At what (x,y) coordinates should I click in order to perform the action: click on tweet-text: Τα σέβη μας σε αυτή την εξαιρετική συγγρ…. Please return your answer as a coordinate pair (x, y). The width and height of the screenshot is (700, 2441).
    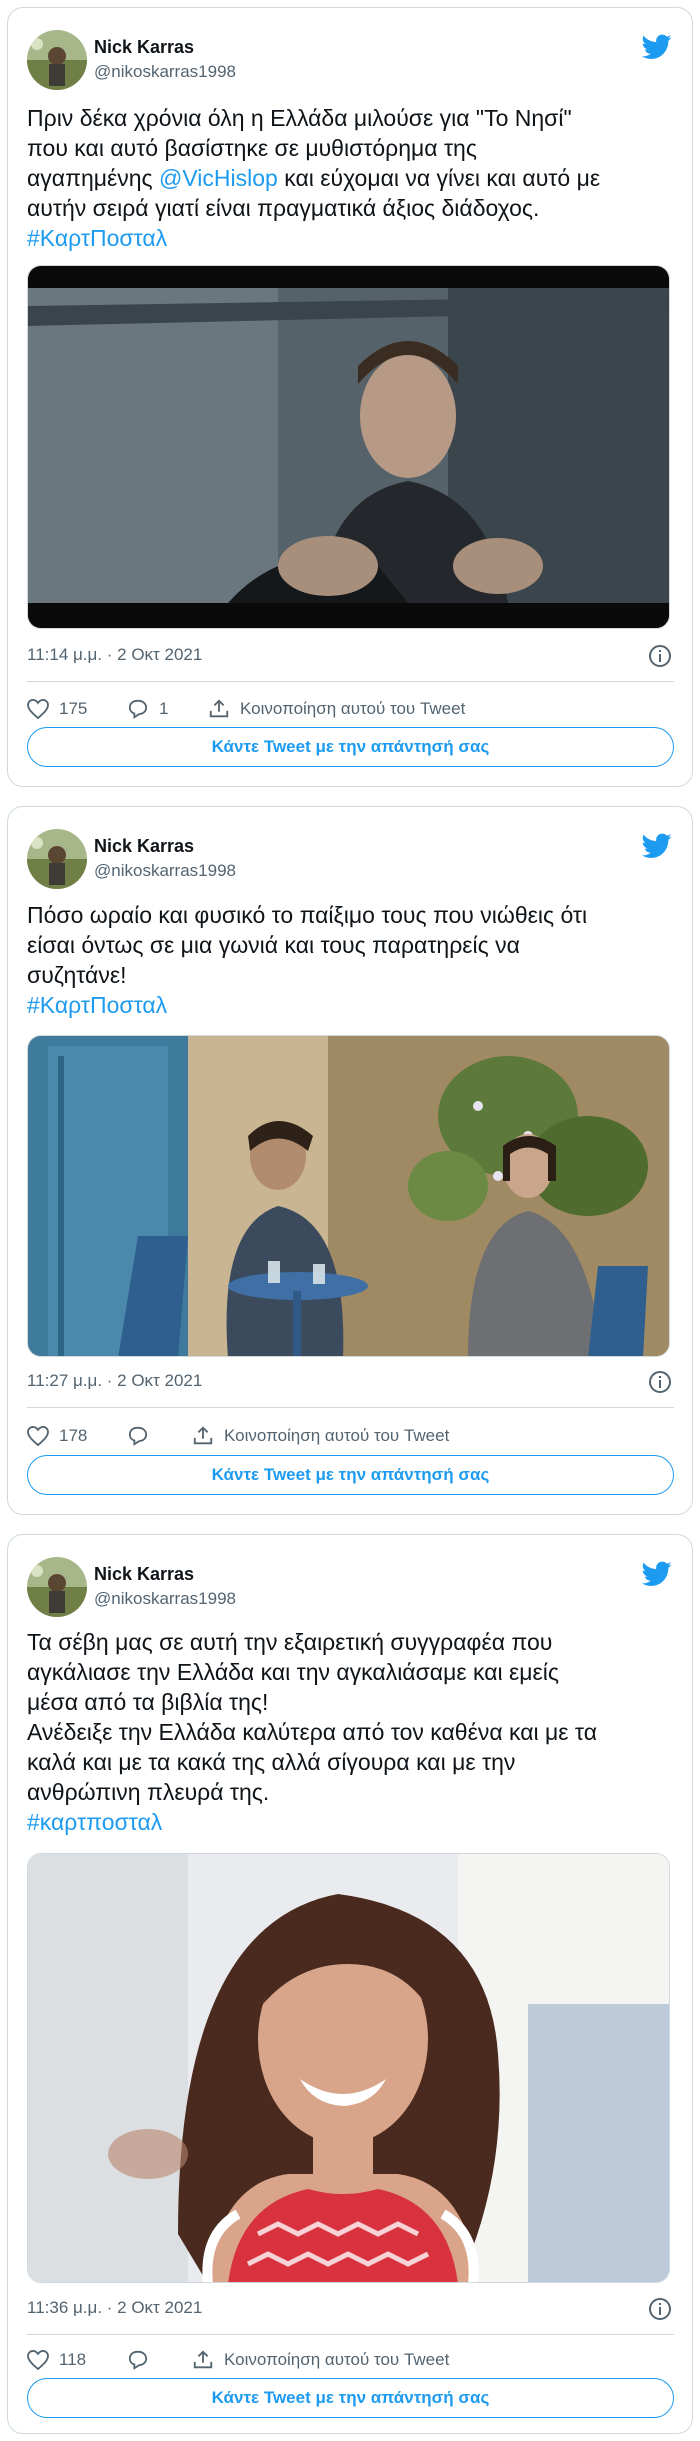
    Looking at the image, I should click on (312, 1732).